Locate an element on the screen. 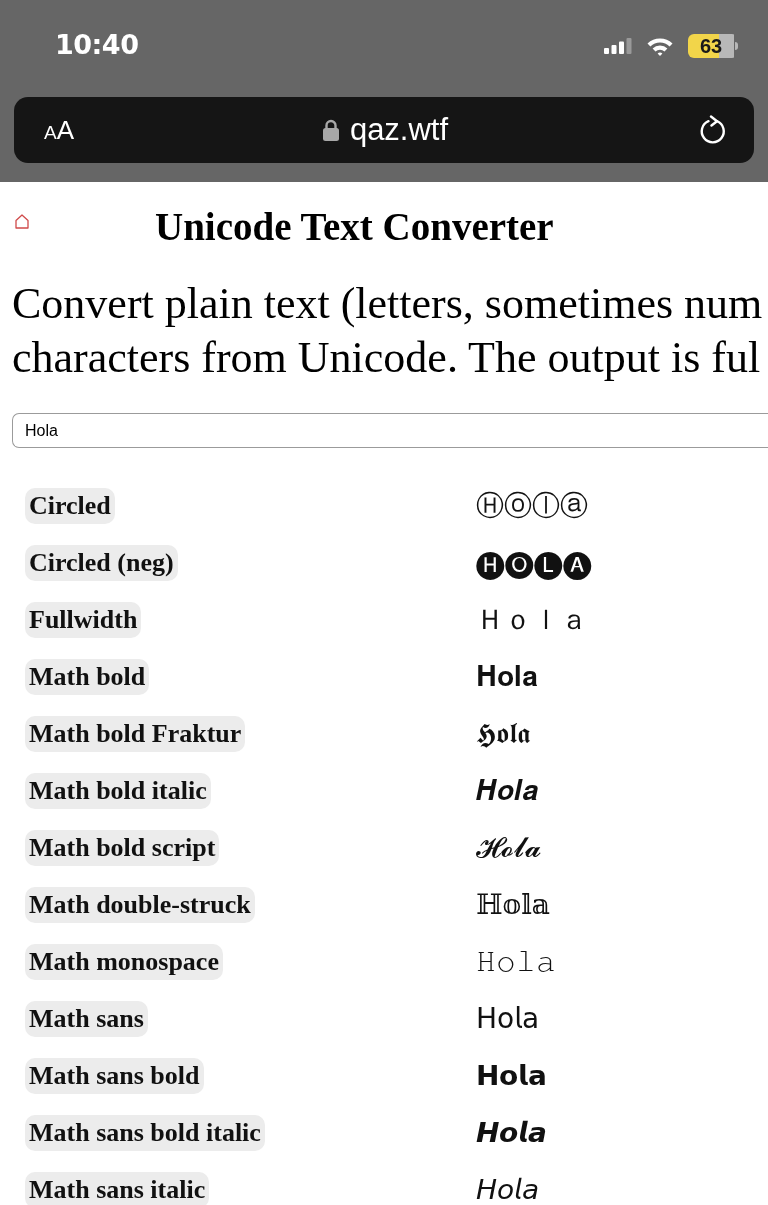 The width and height of the screenshot is (768, 1205). status-time: 10:40 is located at coordinates (97, 45).